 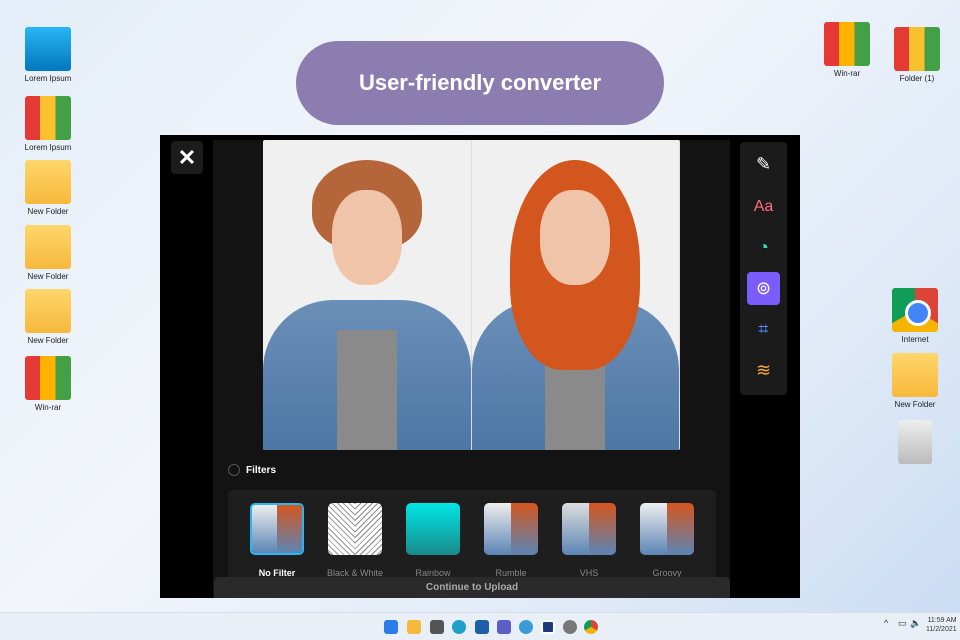 What do you see at coordinates (459, 627) in the screenshot?
I see `edge-icon` at bounding box center [459, 627].